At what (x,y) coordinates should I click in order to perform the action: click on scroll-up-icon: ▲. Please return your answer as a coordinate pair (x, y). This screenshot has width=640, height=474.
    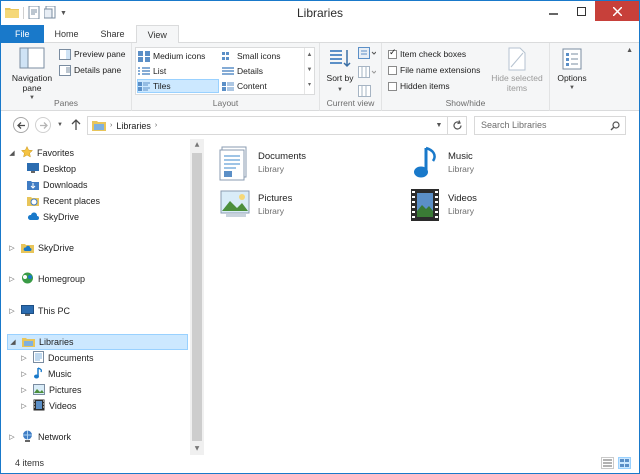
    Looking at the image, I should click on (197, 145).